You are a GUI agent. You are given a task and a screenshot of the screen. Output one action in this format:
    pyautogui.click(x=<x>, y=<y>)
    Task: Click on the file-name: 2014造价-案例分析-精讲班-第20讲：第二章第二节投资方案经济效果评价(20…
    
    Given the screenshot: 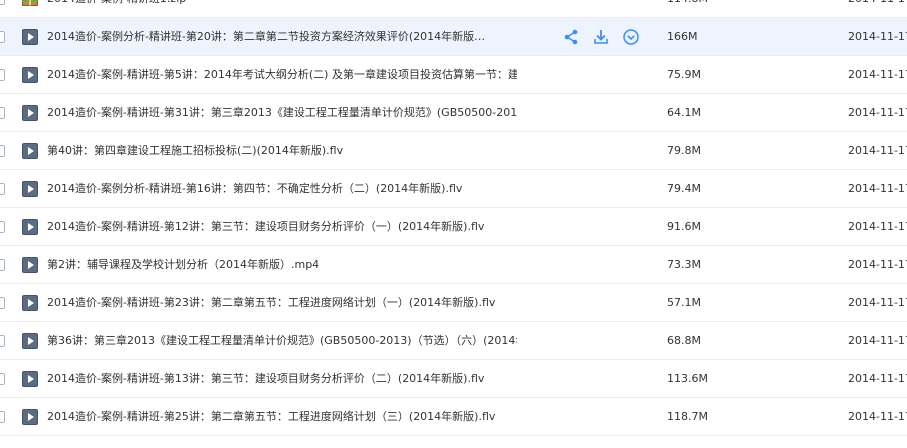 What is the action you would take?
    pyautogui.click(x=282, y=37)
    